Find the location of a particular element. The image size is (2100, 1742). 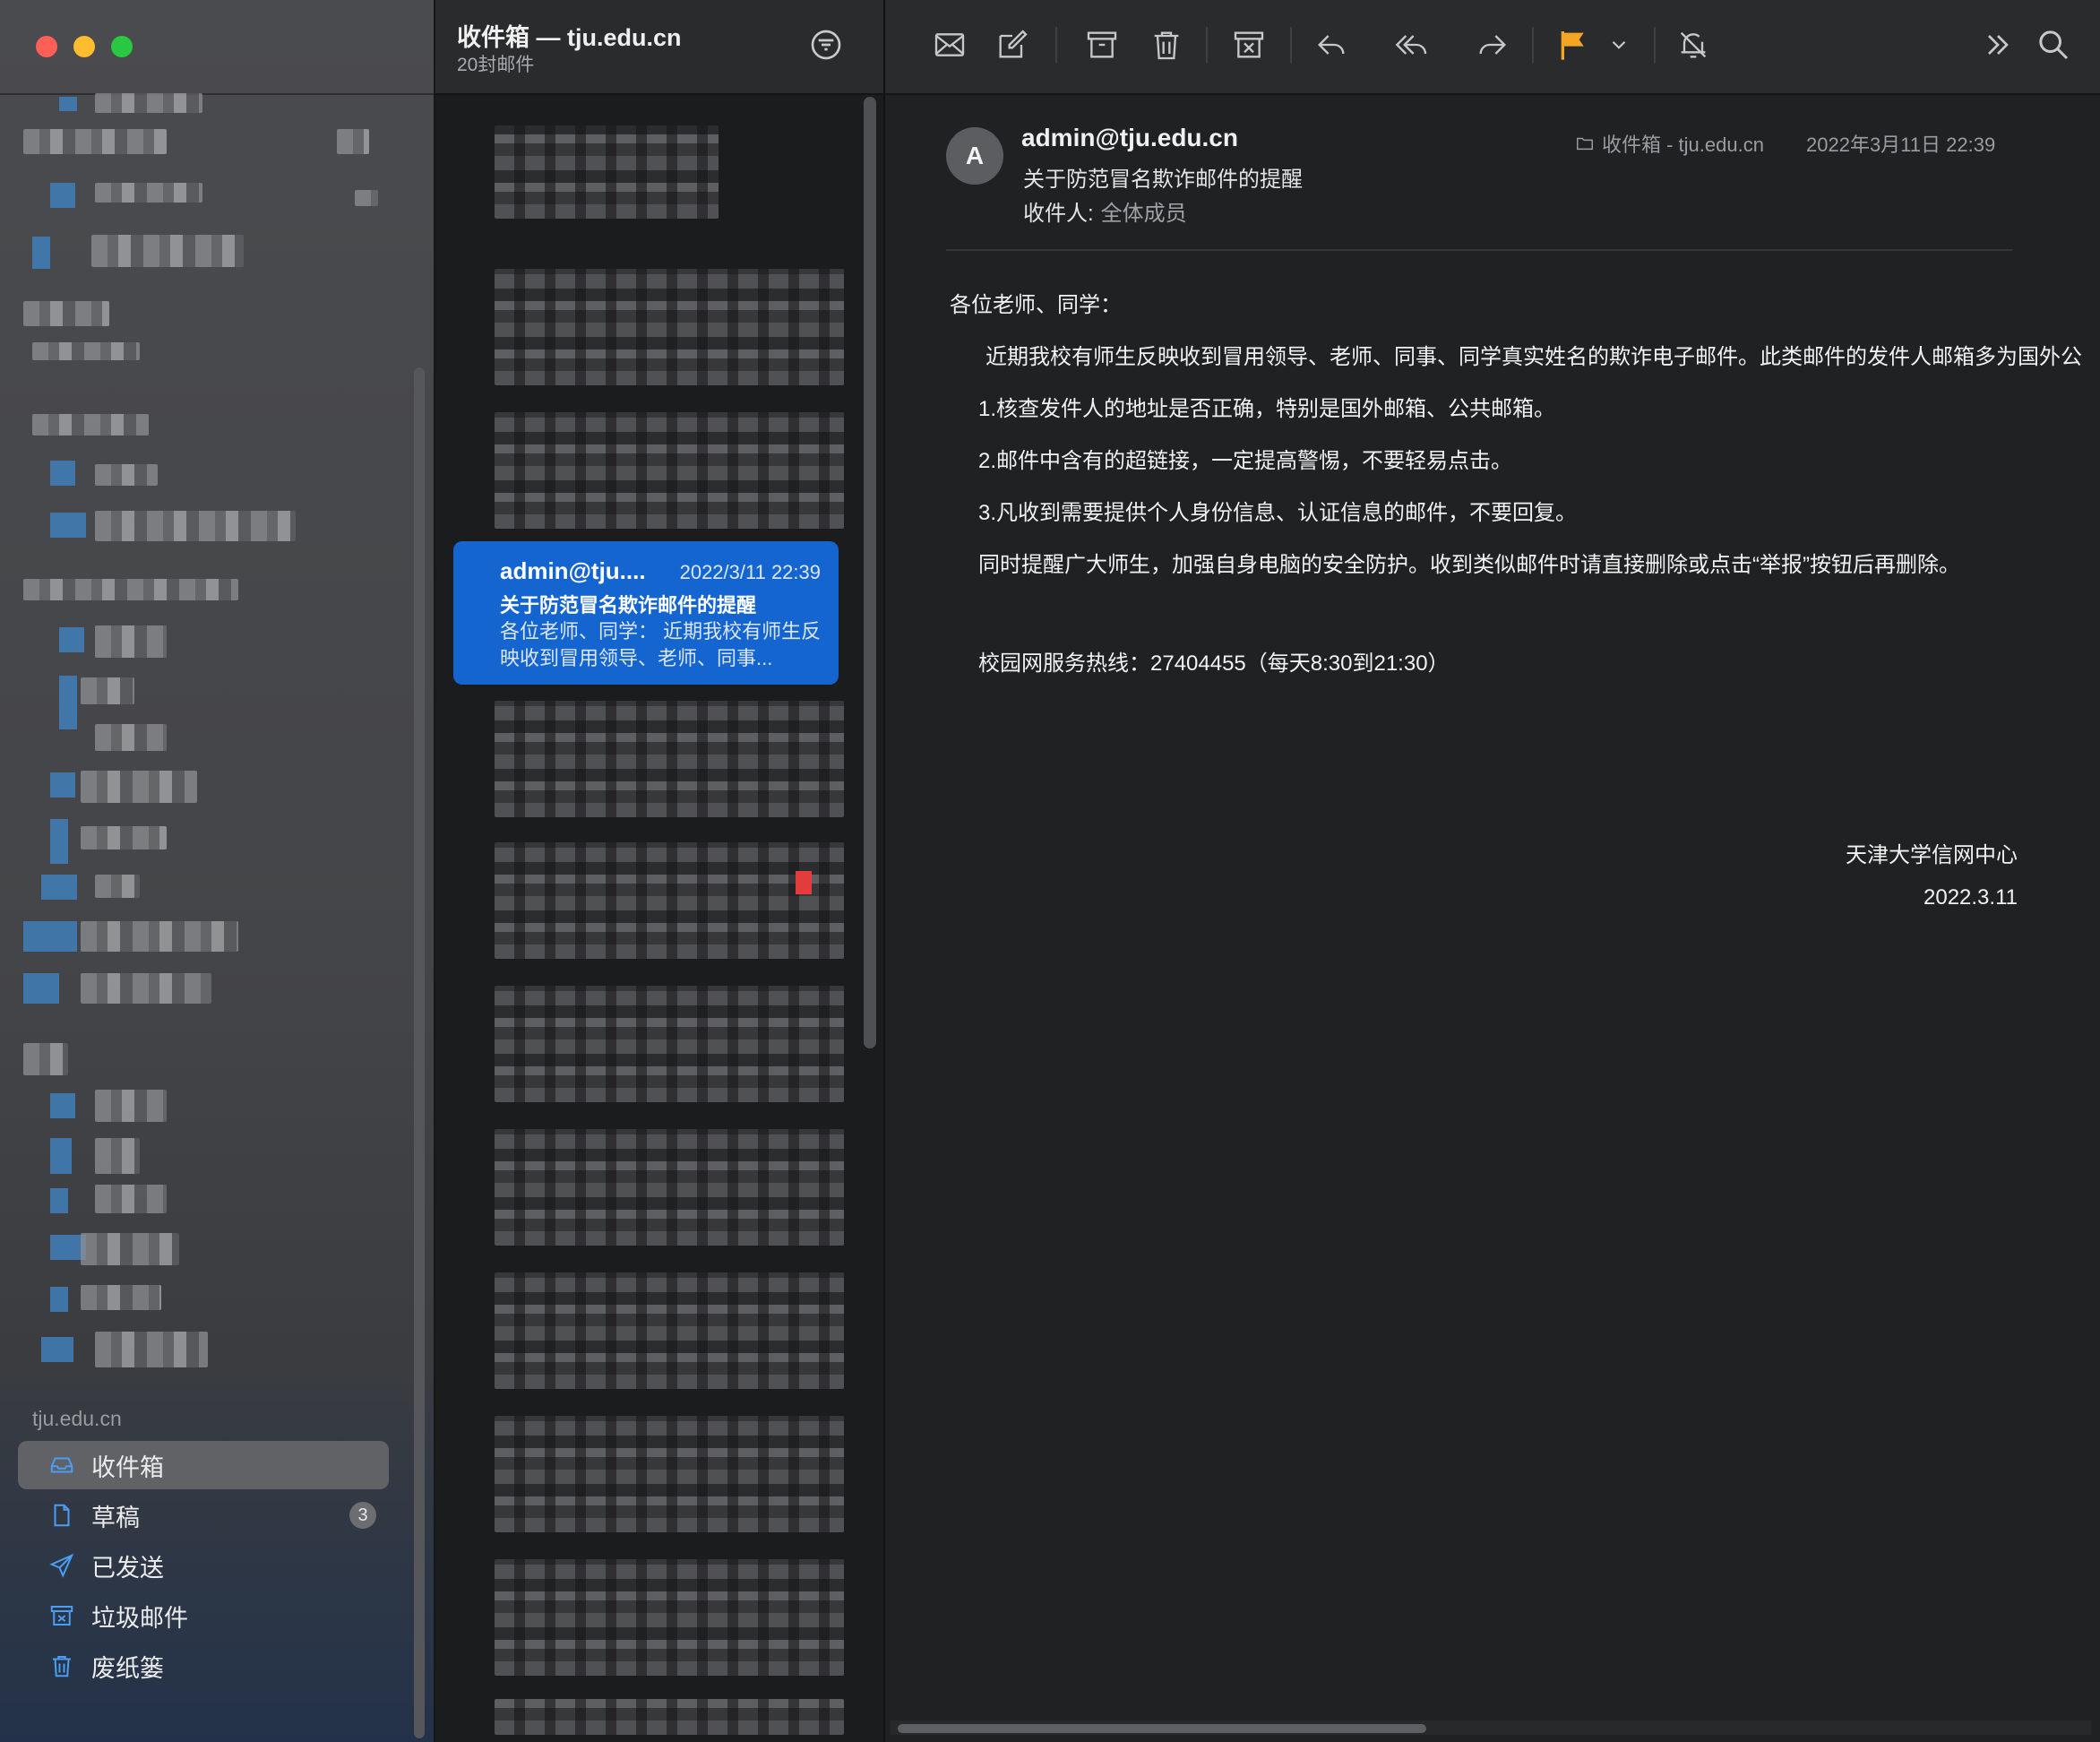

reply-button is located at coordinates (1331, 45).